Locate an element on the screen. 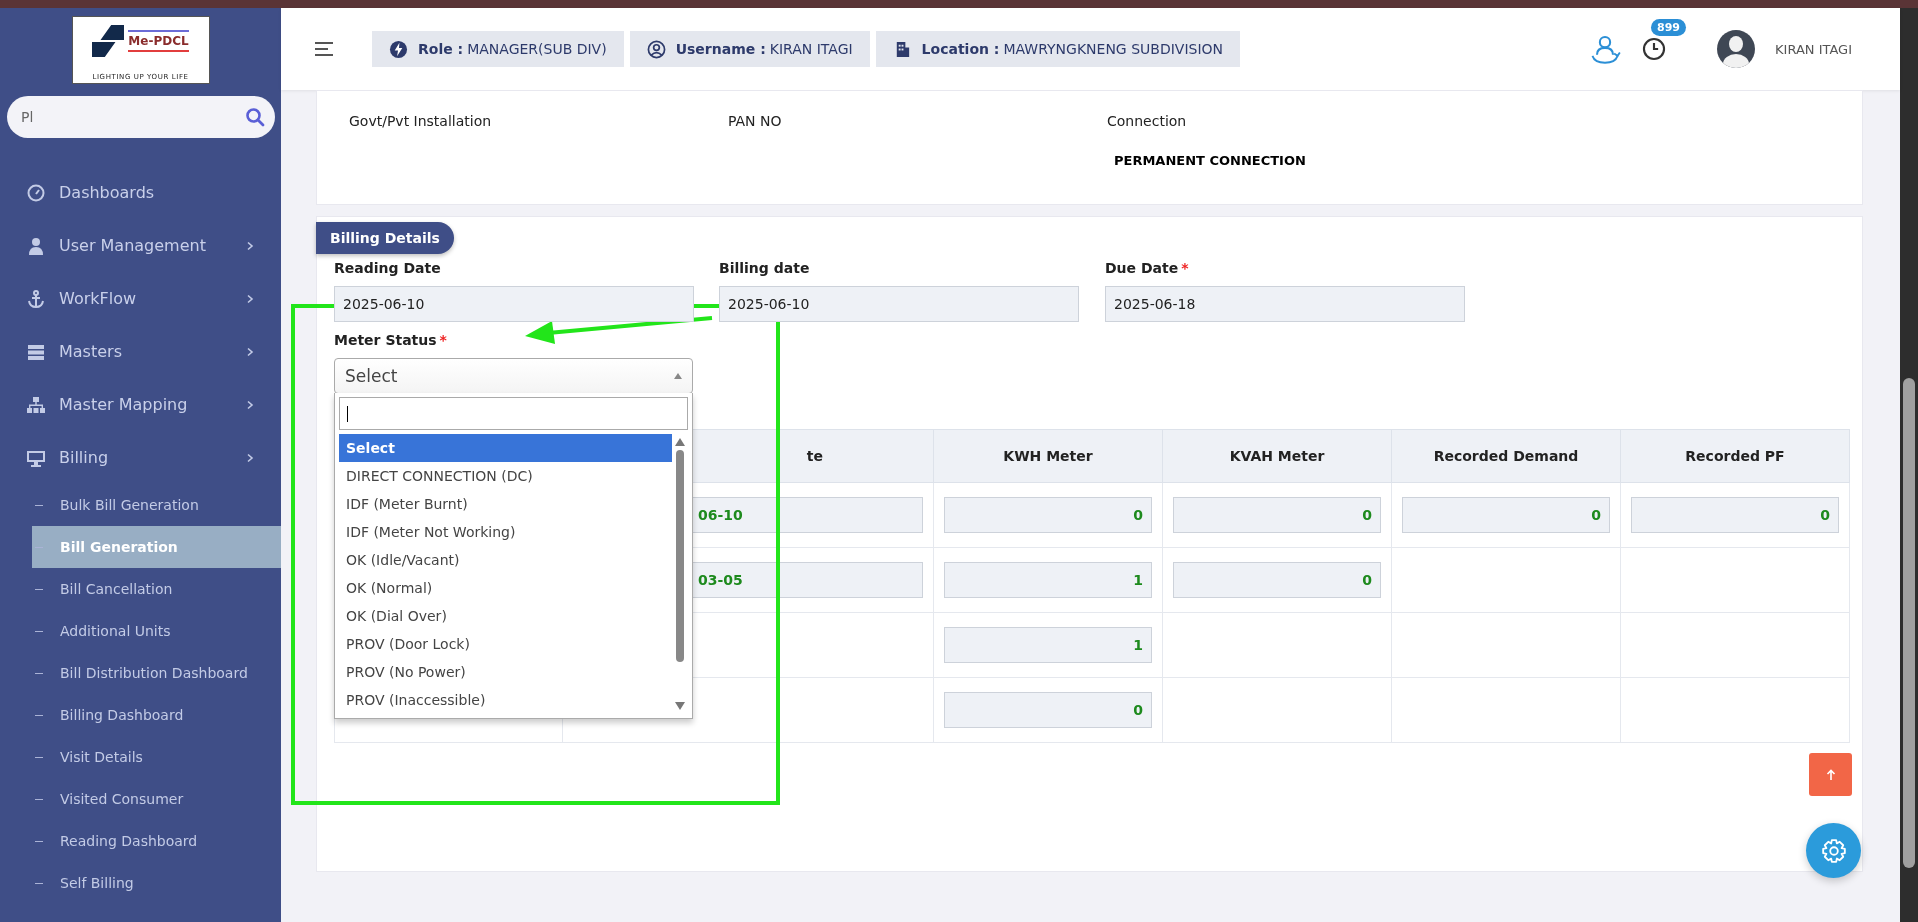 The width and height of the screenshot is (1918, 922). field-label: Due Date * is located at coordinates (1147, 268).